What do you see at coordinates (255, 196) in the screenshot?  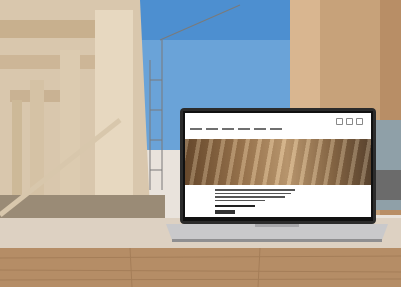 I see `body-text-block` at bounding box center [255, 196].